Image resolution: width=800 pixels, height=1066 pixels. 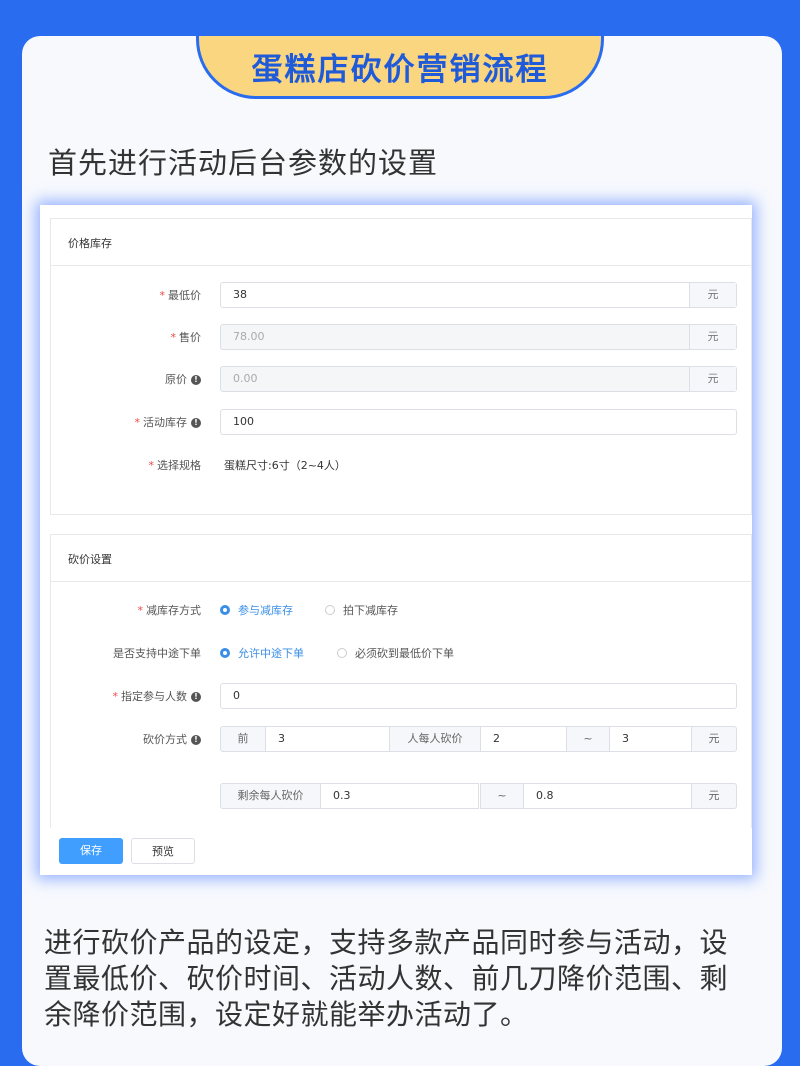 I want to click on bargain-unit: 元, so click(x=714, y=739).